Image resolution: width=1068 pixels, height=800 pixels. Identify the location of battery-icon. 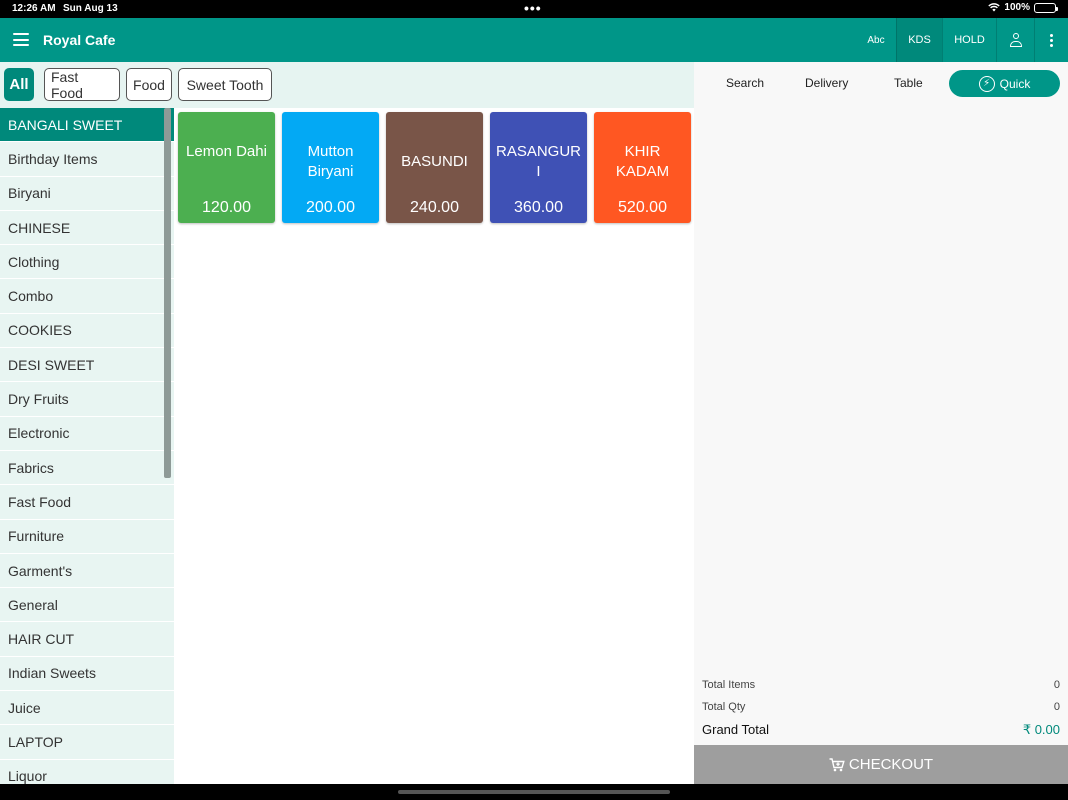
(1046, 7).